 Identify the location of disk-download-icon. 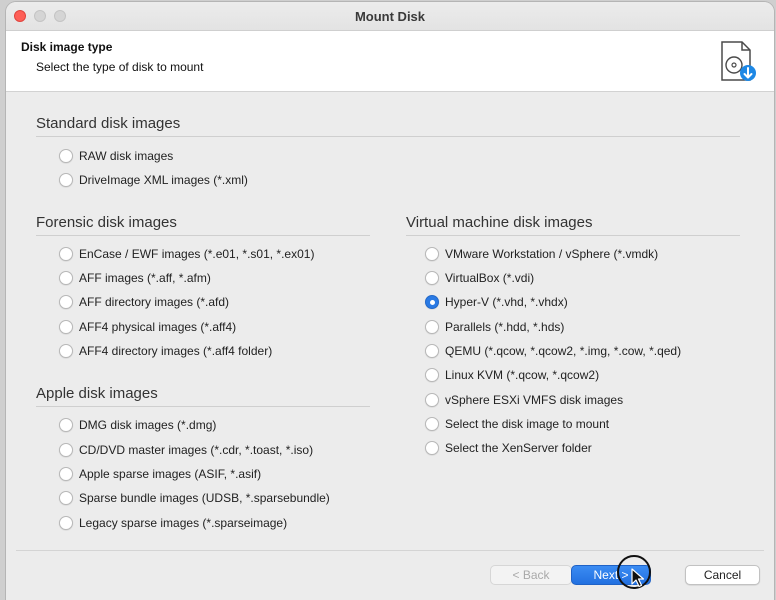
(738, 61).